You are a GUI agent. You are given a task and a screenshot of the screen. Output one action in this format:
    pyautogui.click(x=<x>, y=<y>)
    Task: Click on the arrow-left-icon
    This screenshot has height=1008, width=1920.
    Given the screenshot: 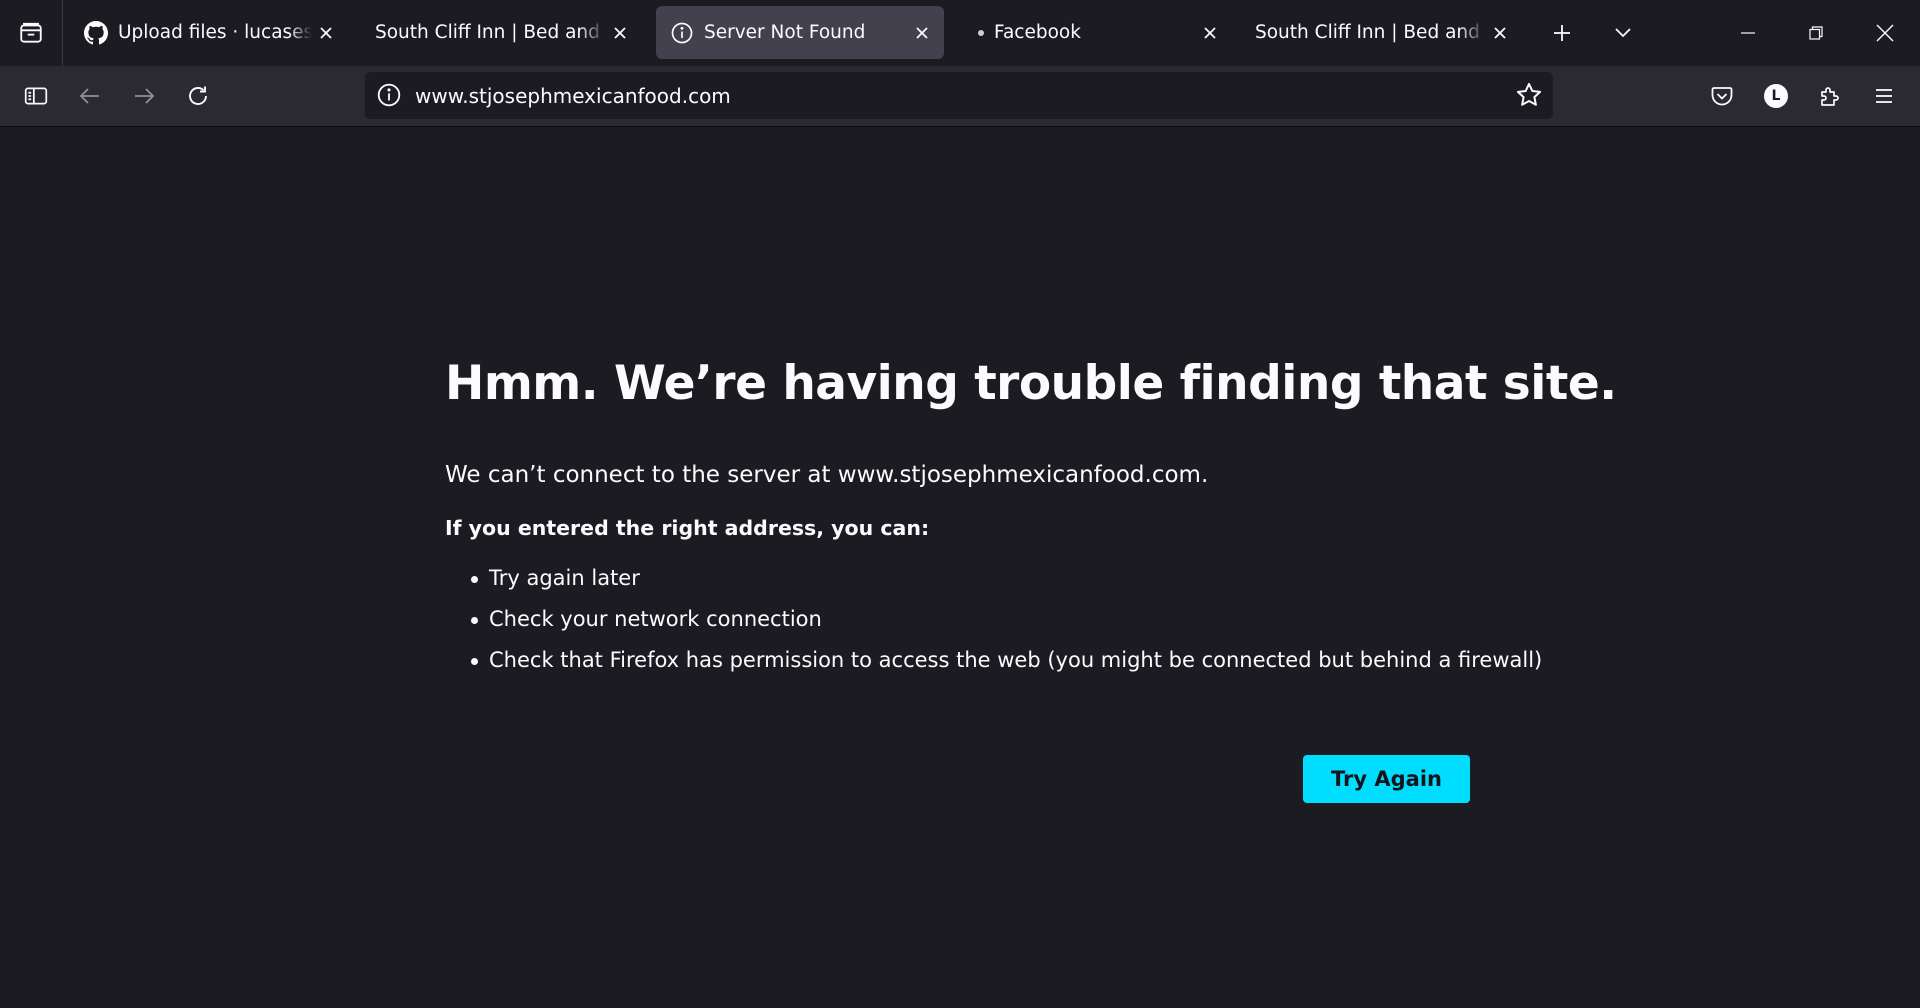 What is the action you would take?
    pyautogui.click(x=89, y=96)
    